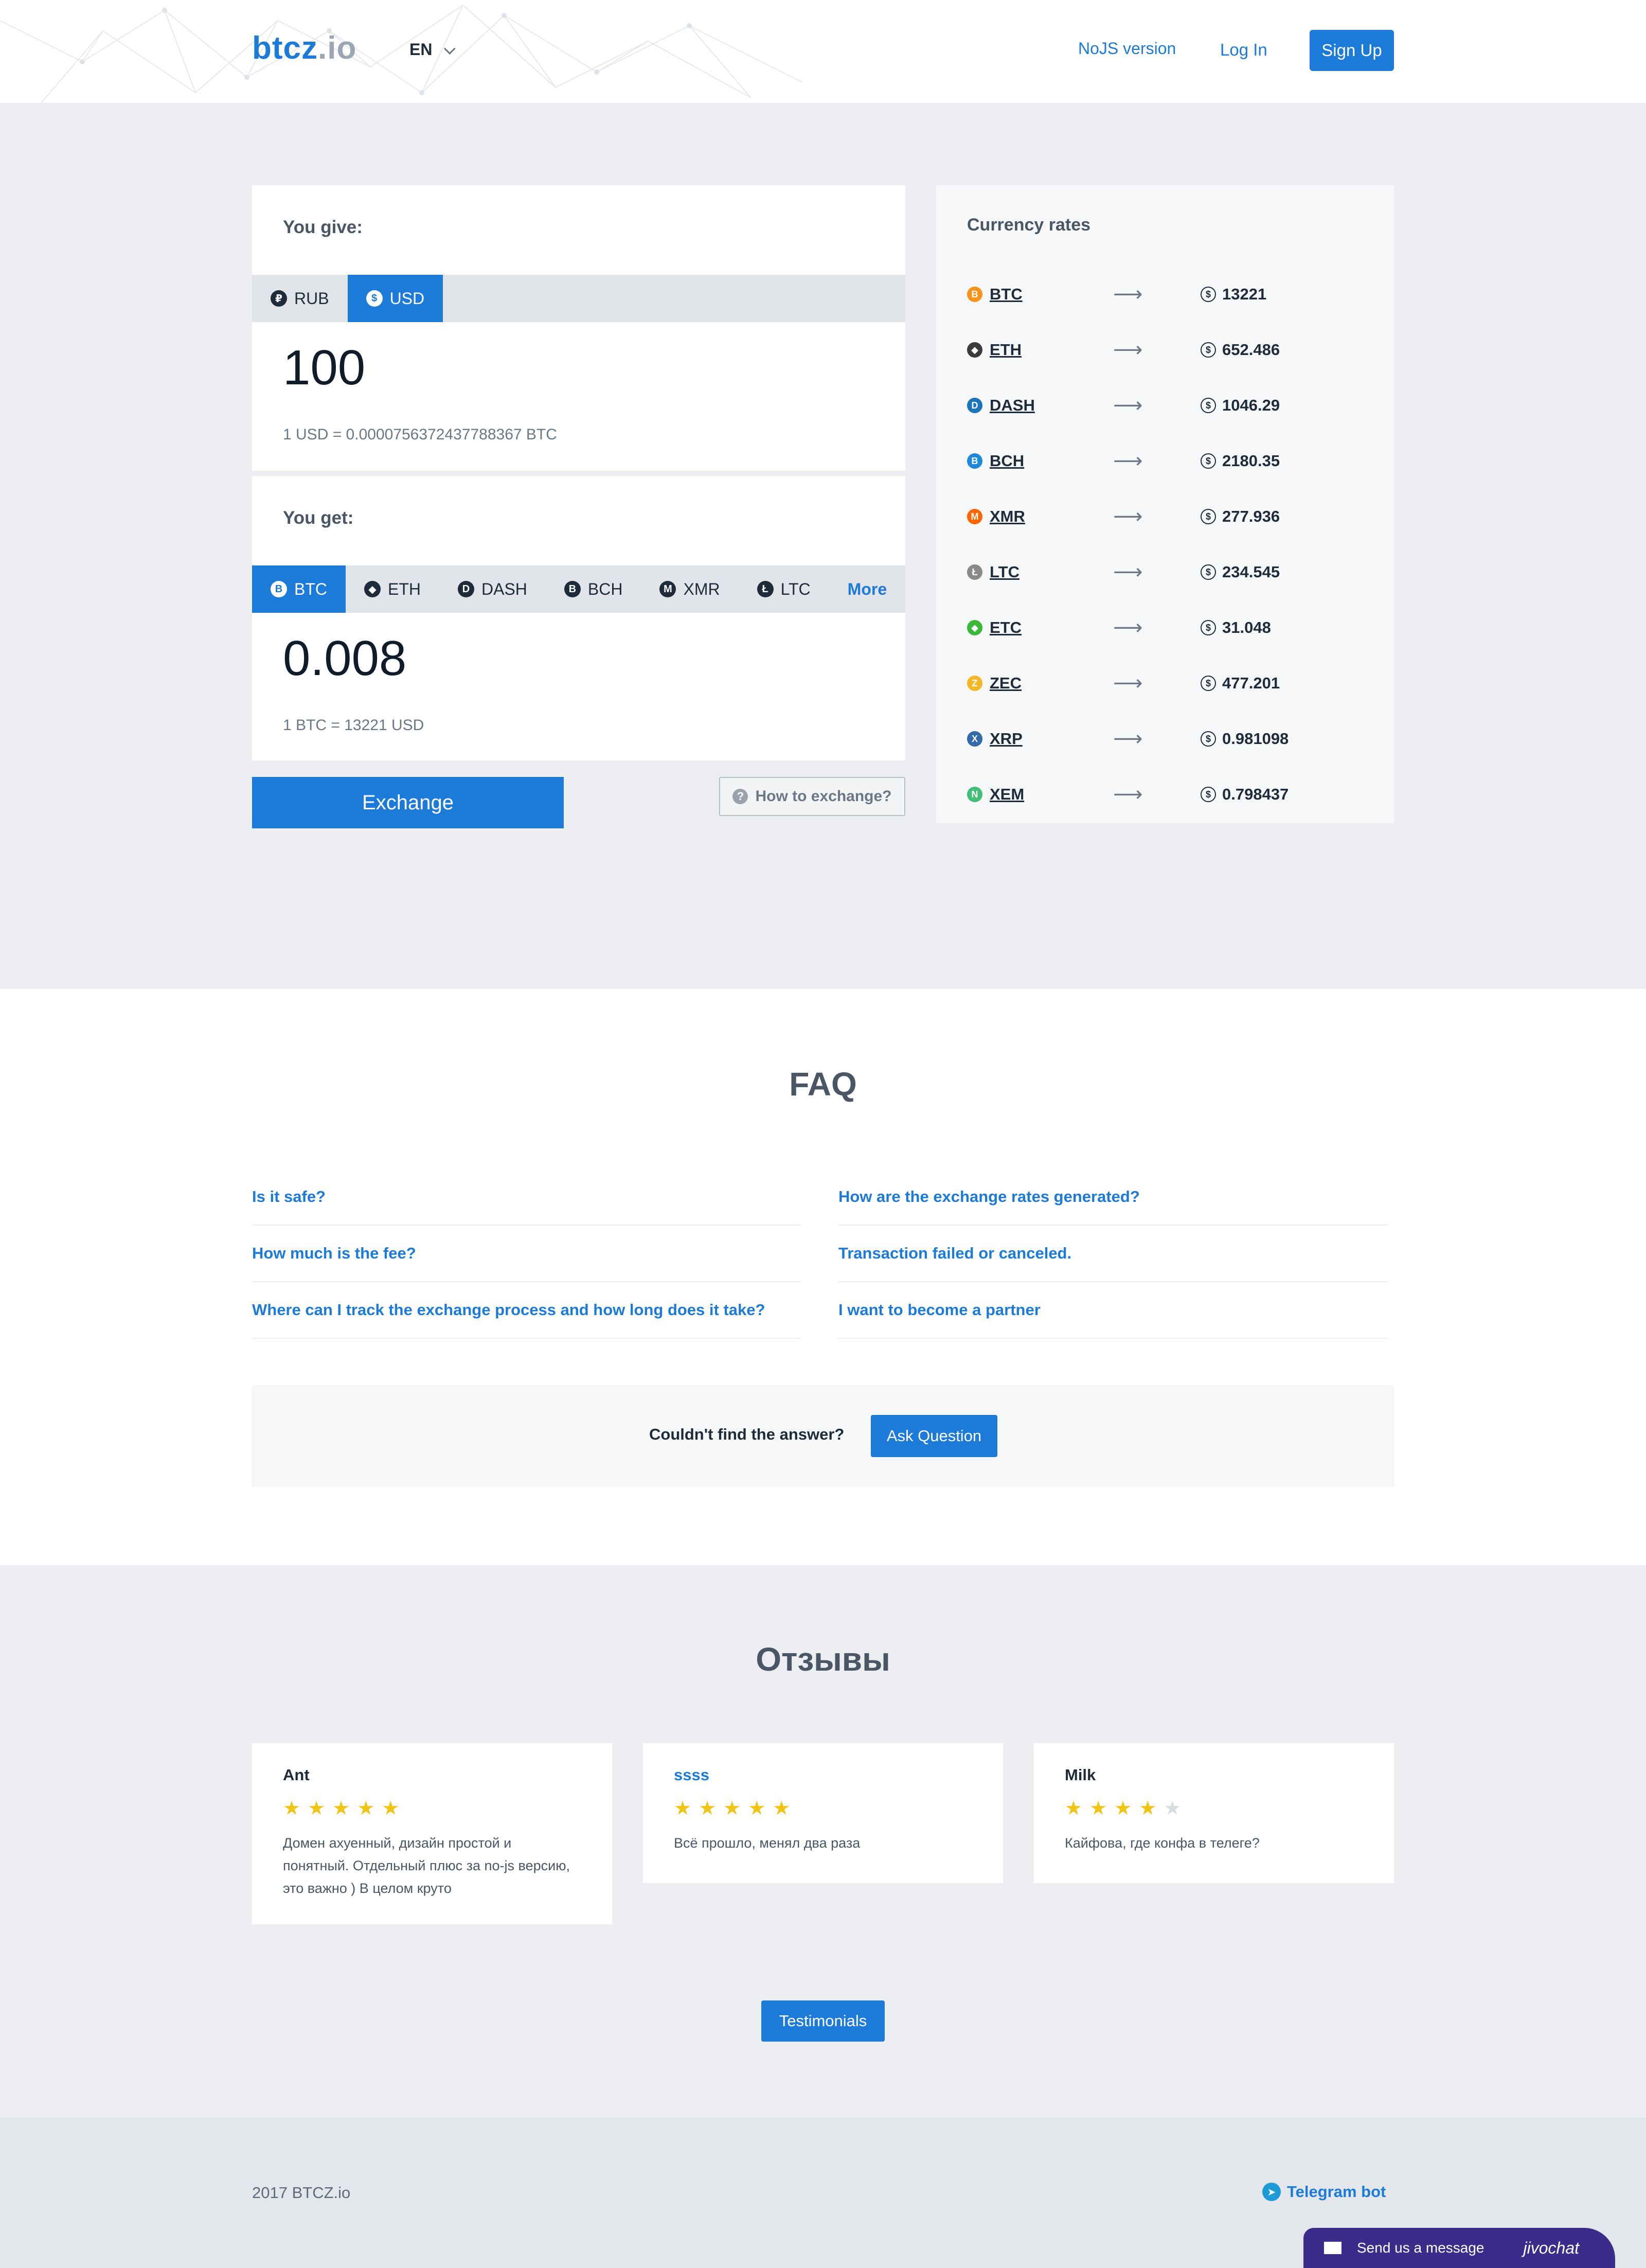 The width and height of the screenshot is (1646, 2268). I want to click on exchange-button: Exchange, so click(408, 802).